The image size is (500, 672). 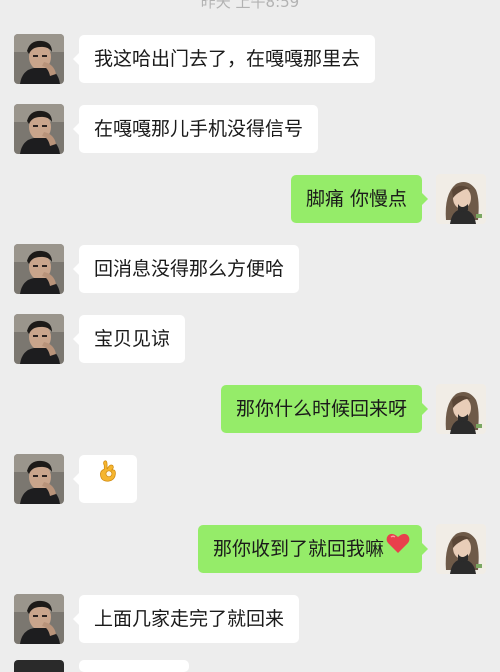 What do you see at coordinates (398, 548) in the screenshot?
I see `red-heart-emoji-icon` at bounding box center [398, 548].